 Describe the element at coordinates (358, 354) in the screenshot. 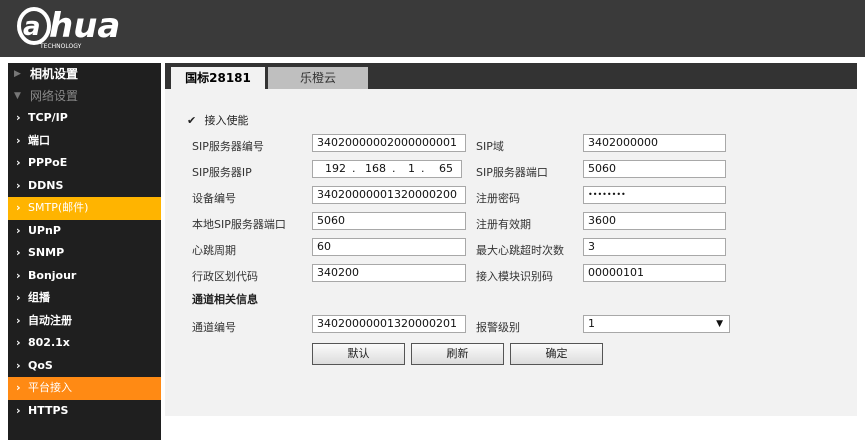

I see `default-button: 默认` at that location.